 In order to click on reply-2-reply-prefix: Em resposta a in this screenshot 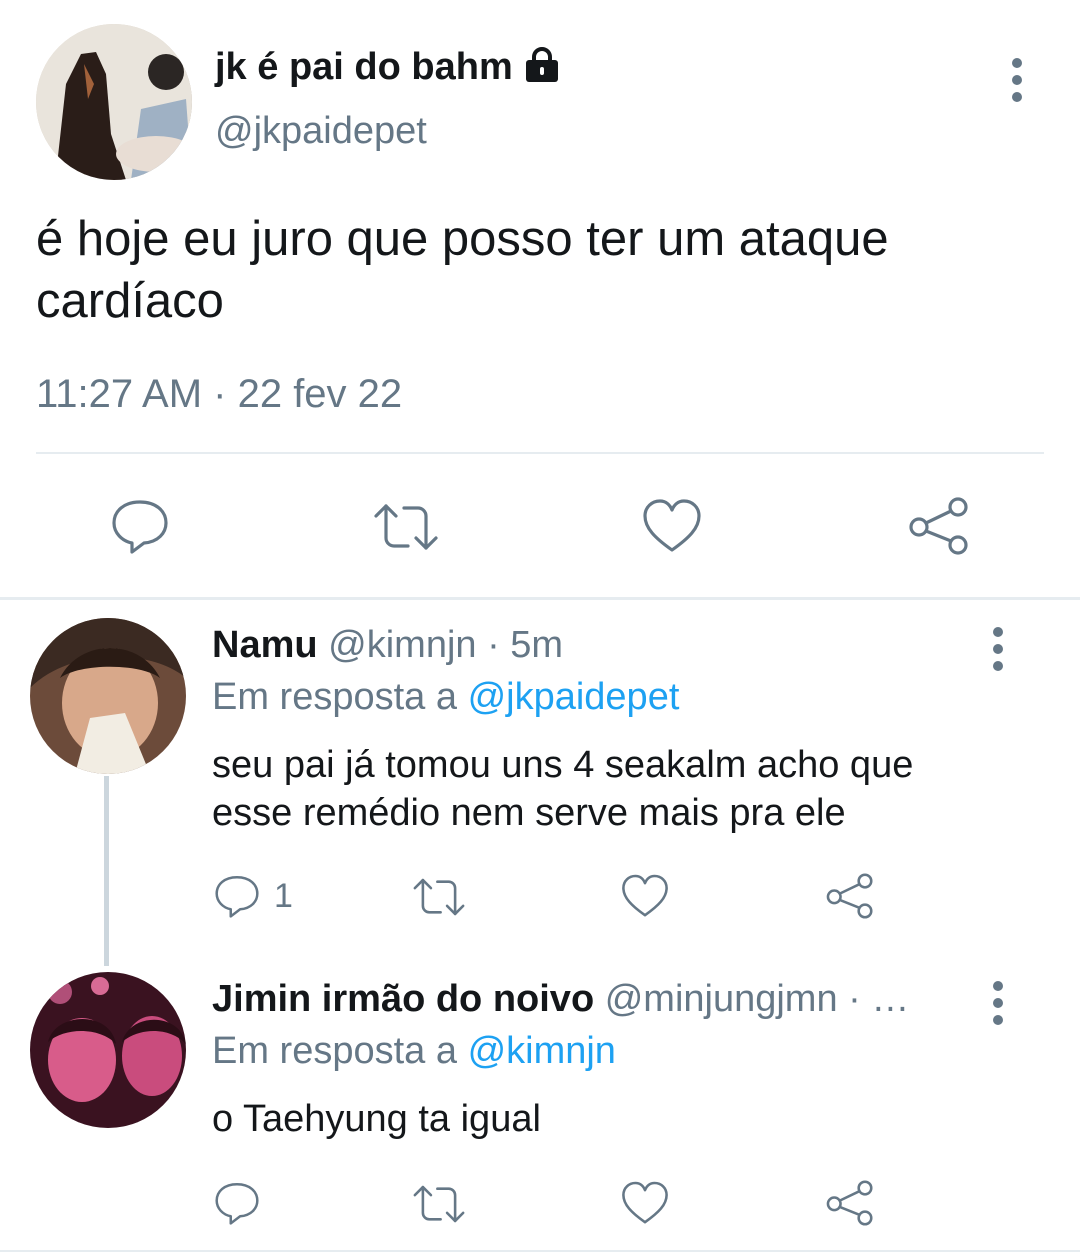, I will do `click(334, 1051)`.